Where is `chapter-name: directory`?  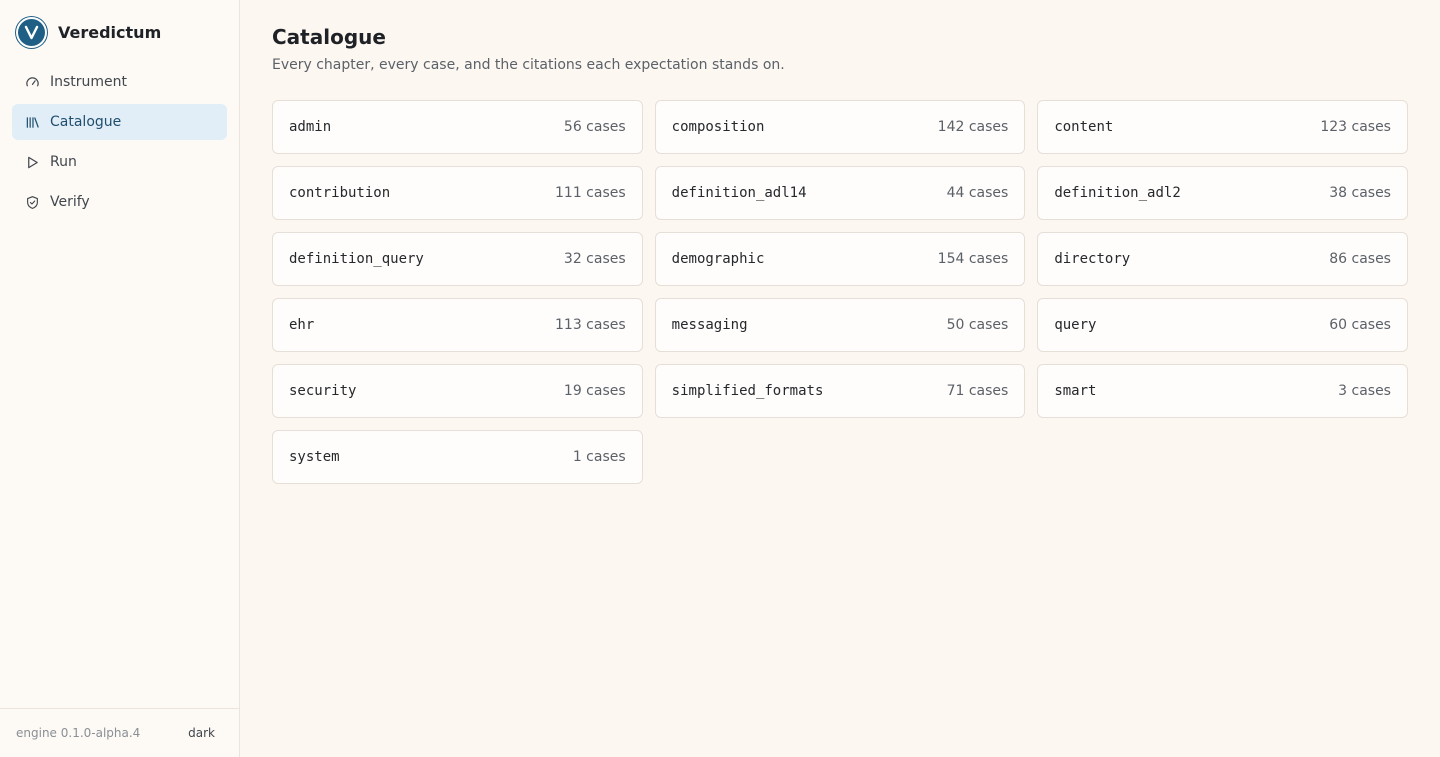 chapter-name: directory is located at coordinates (1092, 259).